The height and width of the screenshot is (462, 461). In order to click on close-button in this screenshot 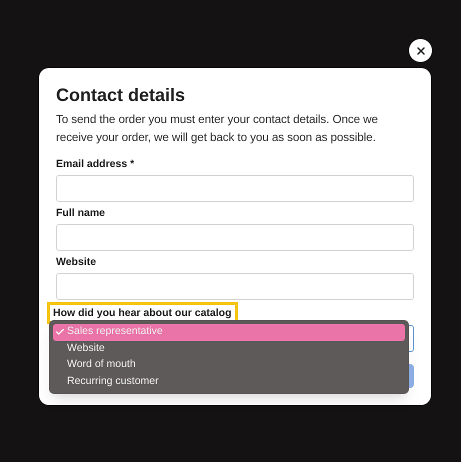, I will do `click(420, 50)`.